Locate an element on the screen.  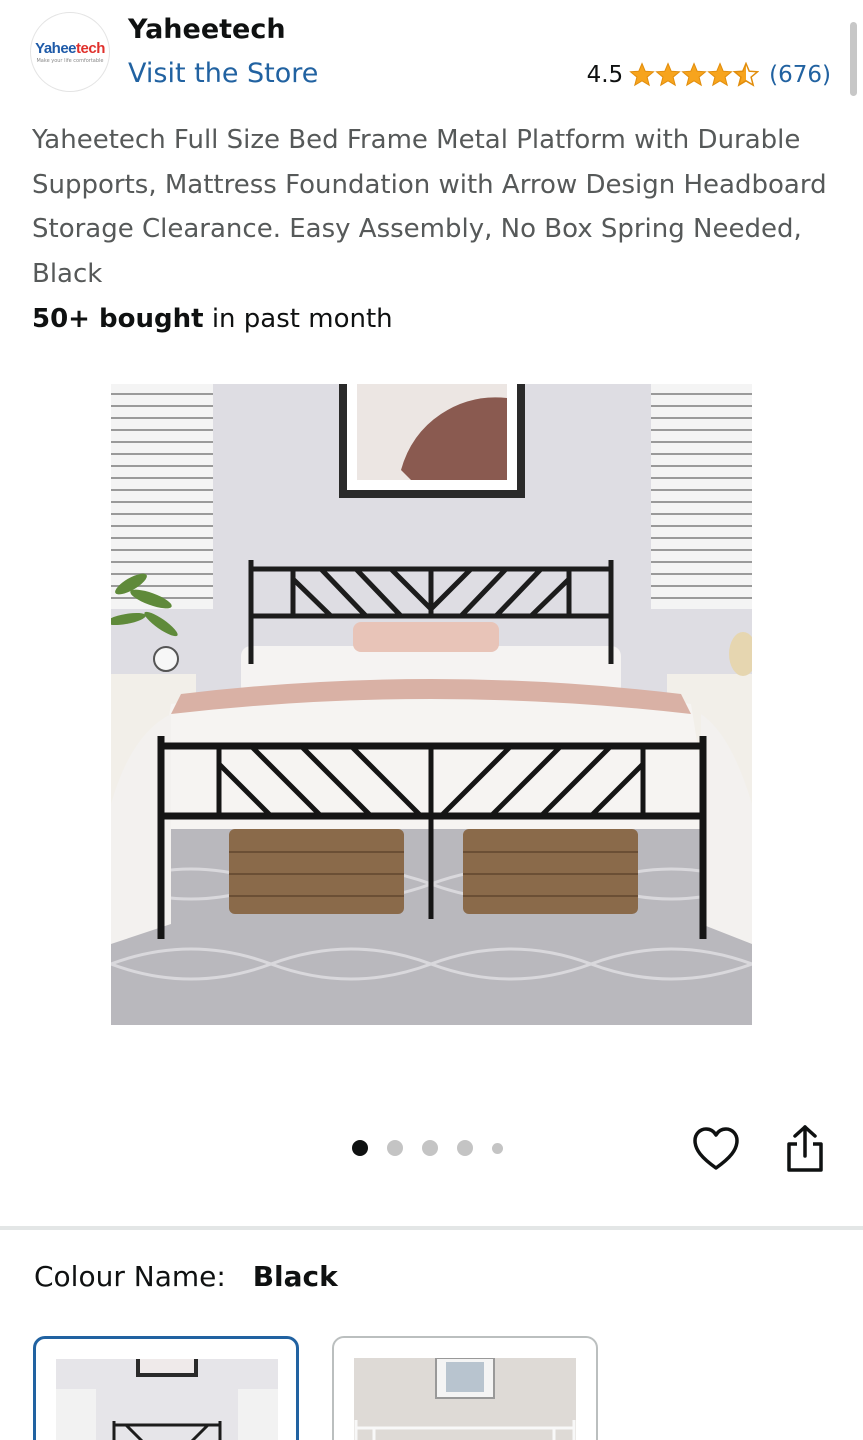
brand-logo: Yaheetech Make your life comfortable is located at coordinates (70, 52).